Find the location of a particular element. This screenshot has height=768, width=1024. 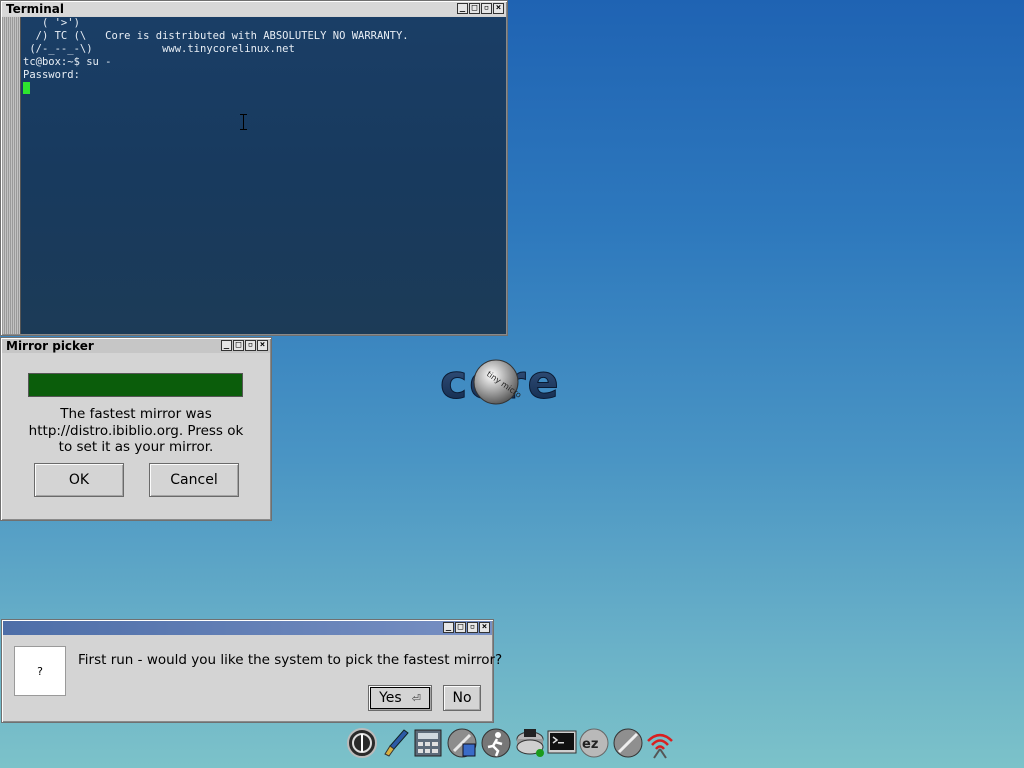

mirror-progress-bar is located at coordinates (135, 385).